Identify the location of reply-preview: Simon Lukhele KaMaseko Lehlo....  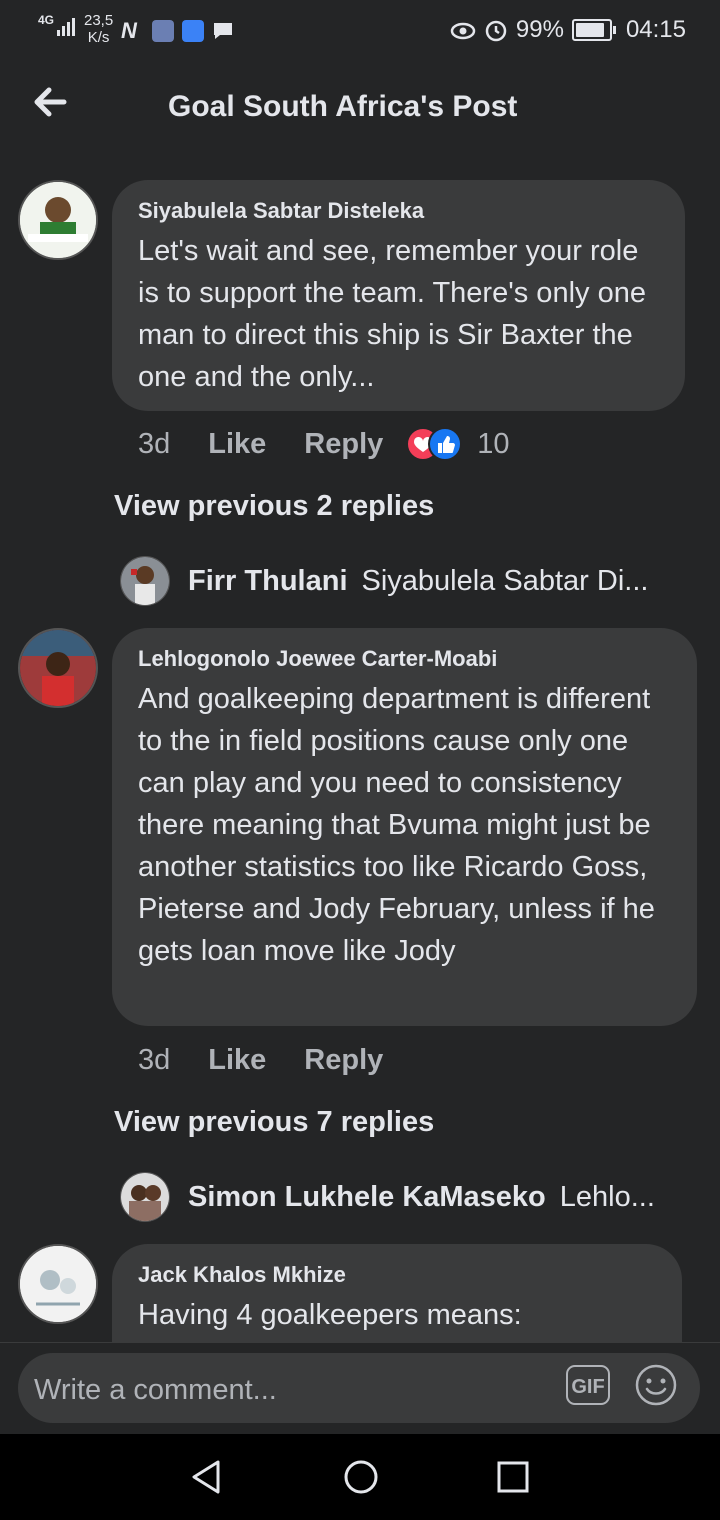
(387, 1197).